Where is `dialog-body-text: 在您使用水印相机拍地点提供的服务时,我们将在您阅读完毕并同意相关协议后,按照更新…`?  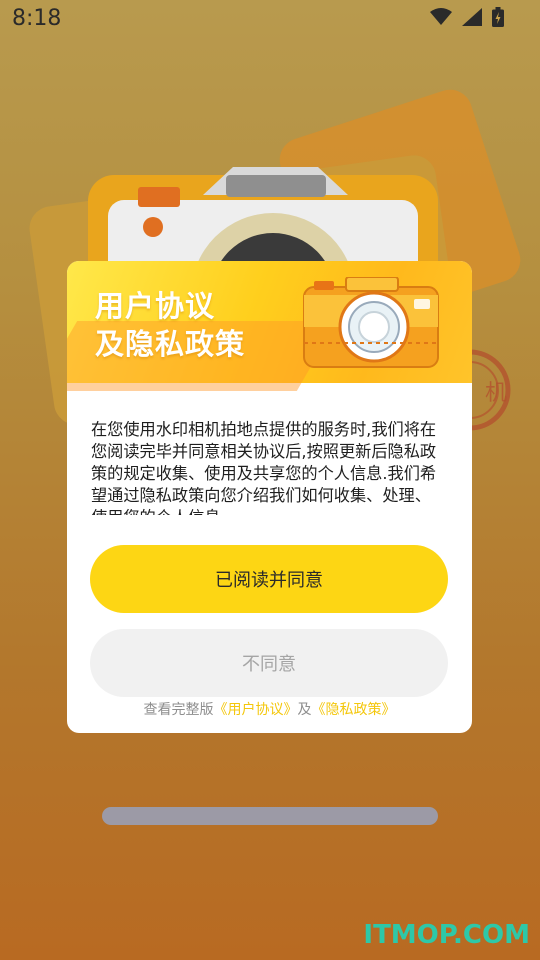
dialog-body-text: 在您使用水印相机拍地点提供的服务时,我们将在您阅读完毕并同意相关协议后,按照更新… is located at coordinates (269, 467).